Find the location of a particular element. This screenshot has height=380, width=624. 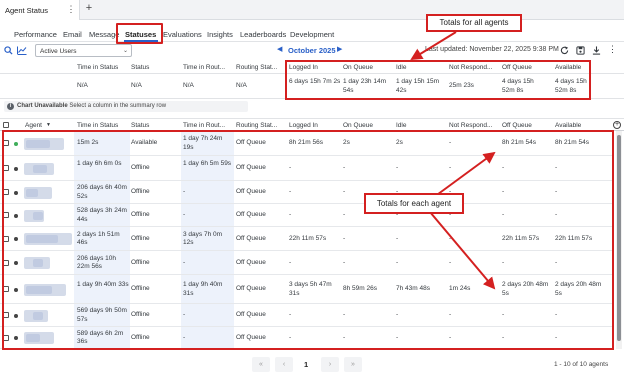

vertical-scrollbar is located at coordinates (619, 240).